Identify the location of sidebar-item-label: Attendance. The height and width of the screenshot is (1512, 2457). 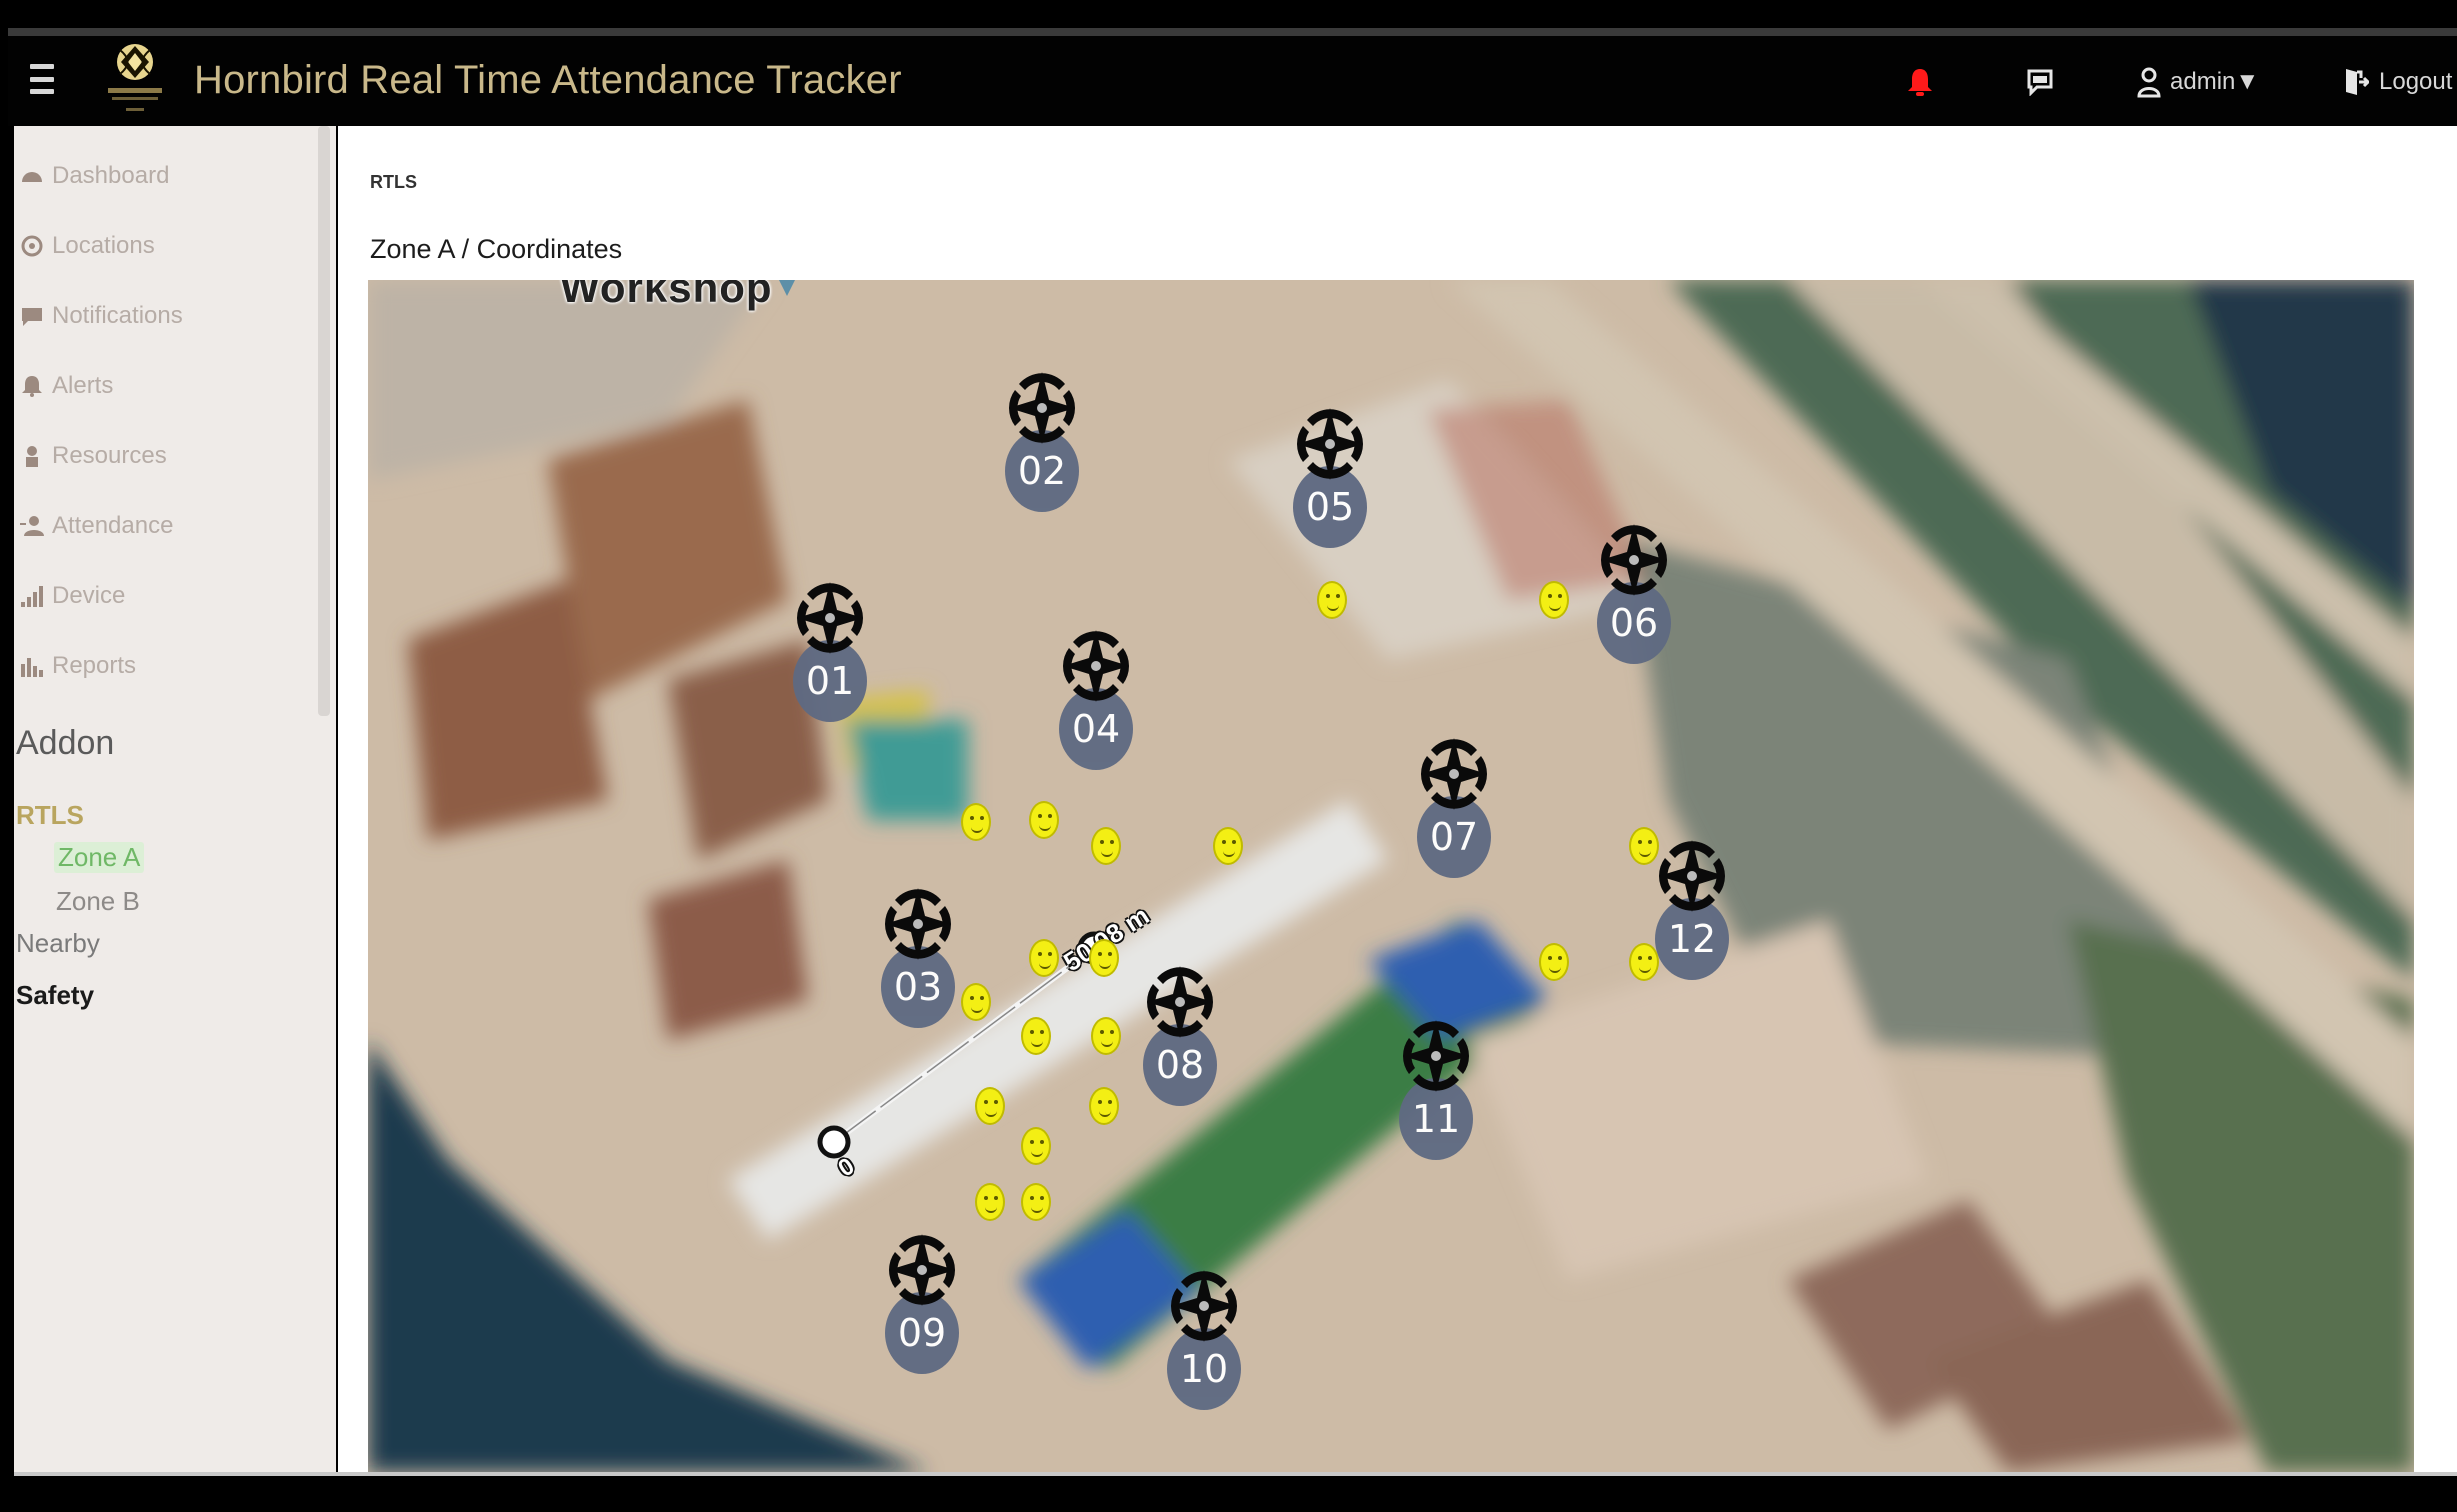
(113, 525).